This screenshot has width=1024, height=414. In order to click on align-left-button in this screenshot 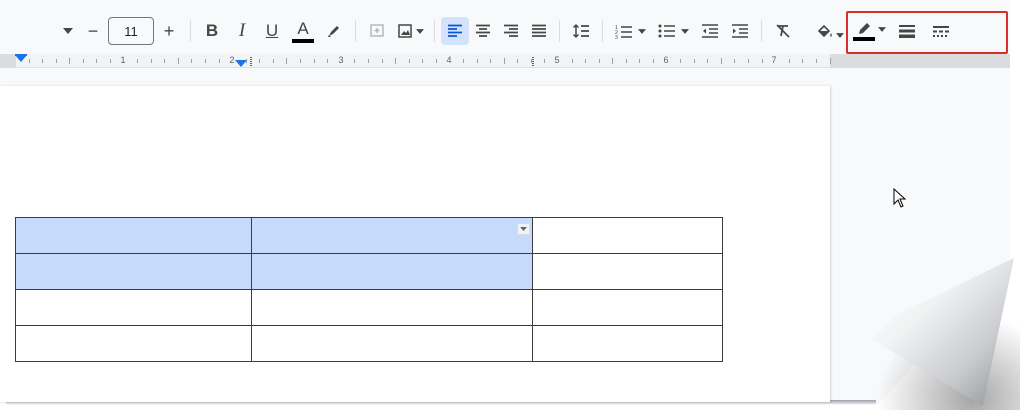, I will do `click(455, 31)`.